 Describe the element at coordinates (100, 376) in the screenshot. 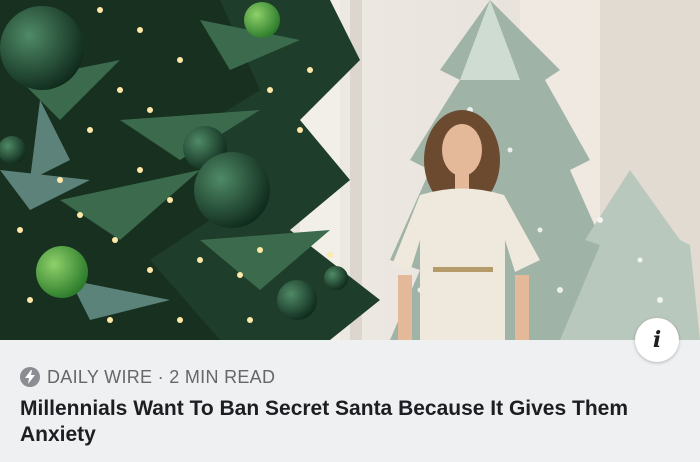

I see `source-name: DAILY WIRE` at that location.